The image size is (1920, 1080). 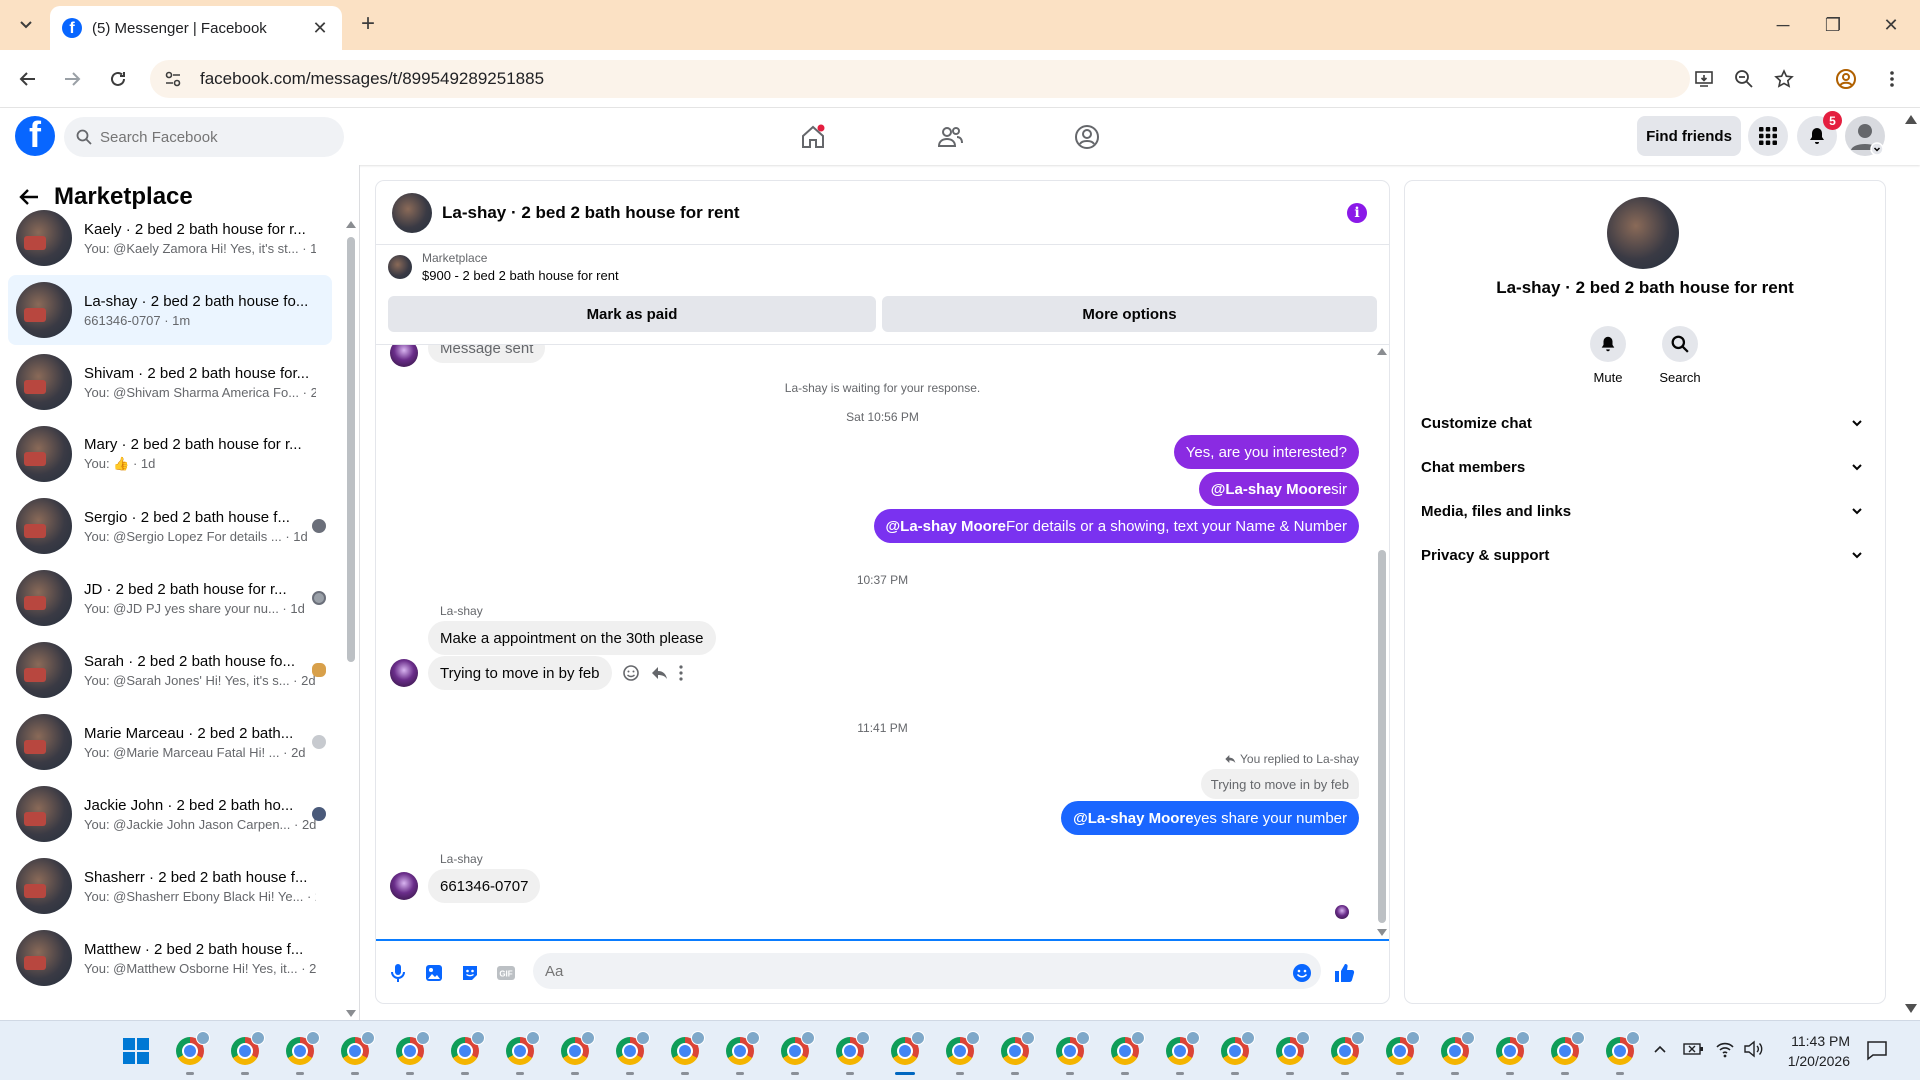 What do you see at coordinates (1689, 136) in the screenshot?
I see `find-friends-button: Find friends` at bounding box center [1689, 136].